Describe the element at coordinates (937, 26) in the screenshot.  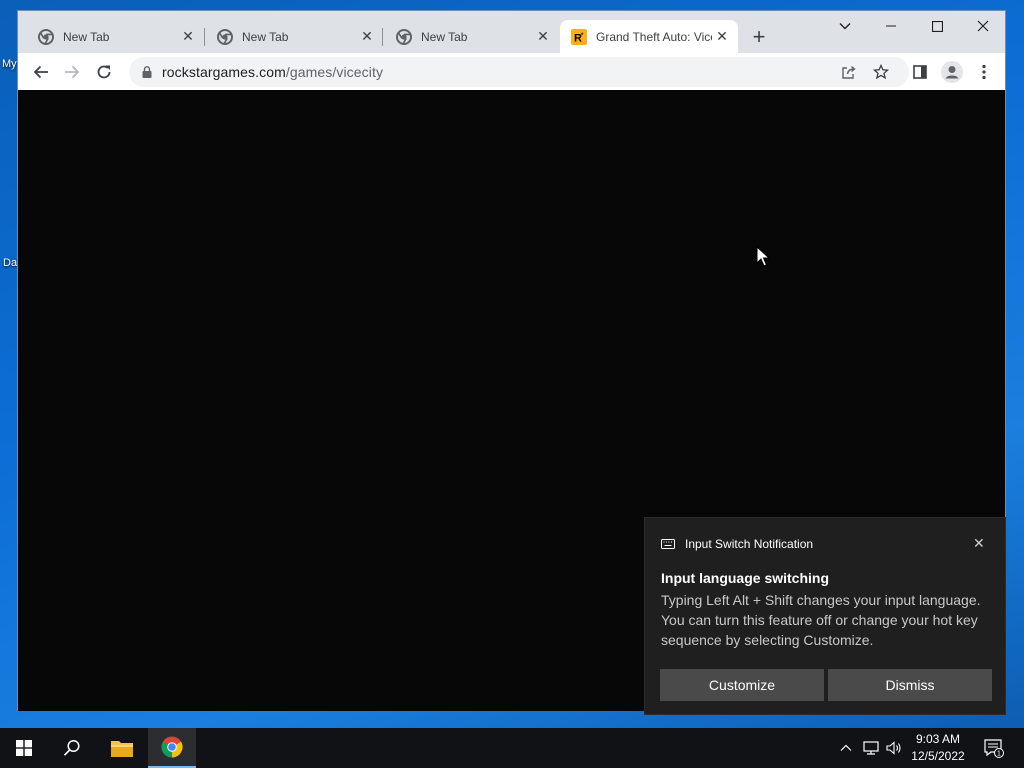
I see `maximize-icon` at that location.